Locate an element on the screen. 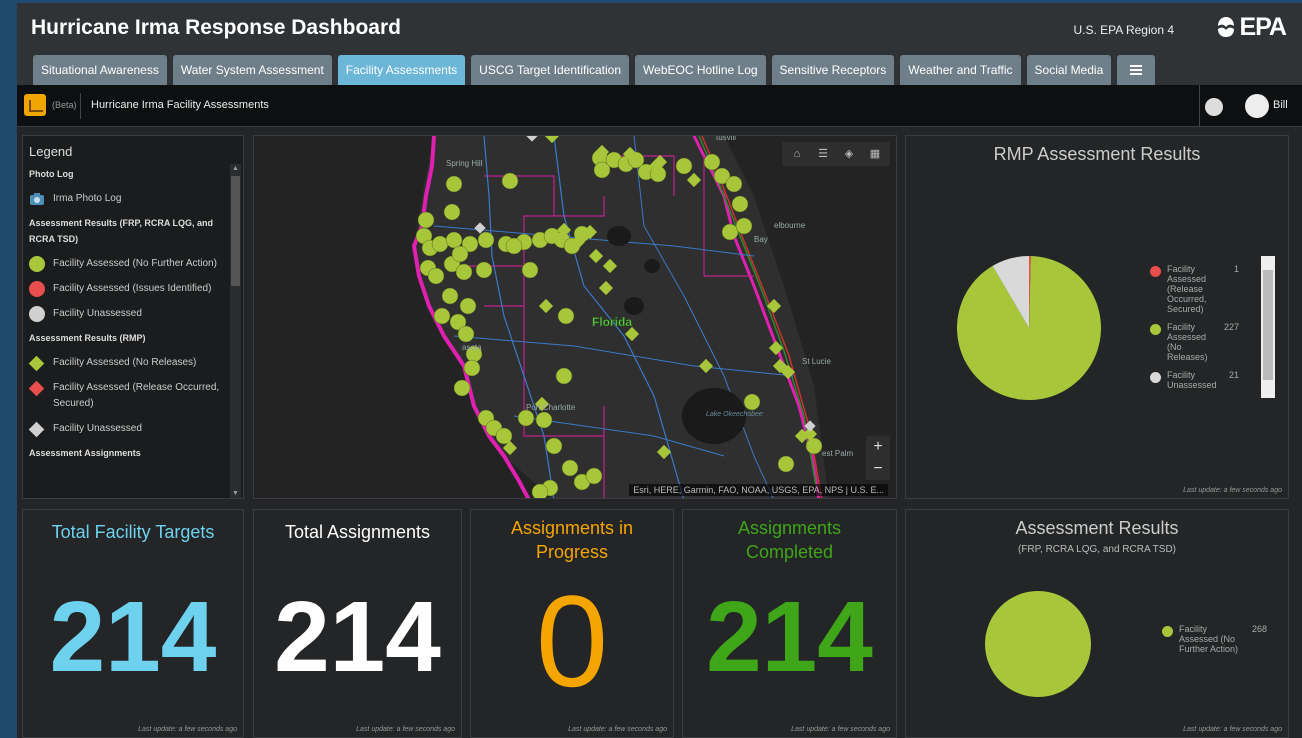  kpi-value: 214 is located at coordinates (789, 637).